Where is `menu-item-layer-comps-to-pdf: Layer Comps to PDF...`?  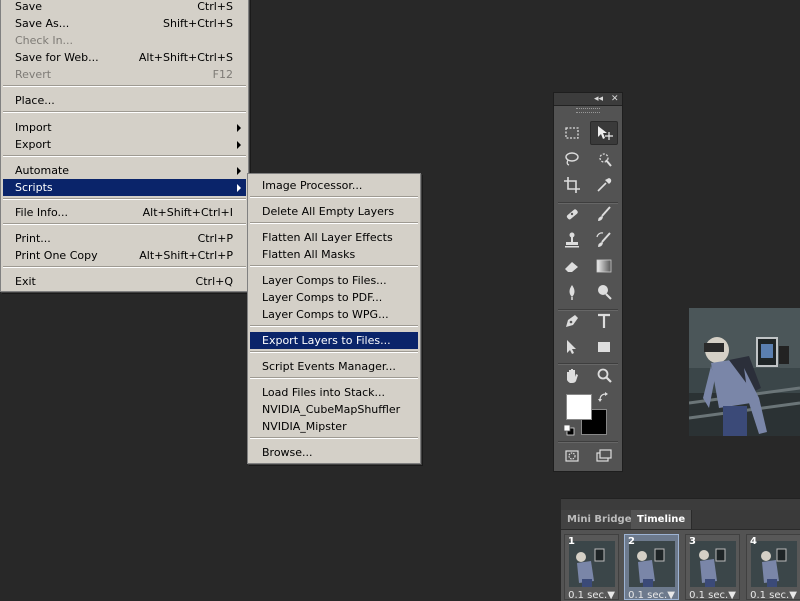
menu-item-layer-comps-to-pdf: Layer Comps to PDF... is located at coordinates (334, 297).